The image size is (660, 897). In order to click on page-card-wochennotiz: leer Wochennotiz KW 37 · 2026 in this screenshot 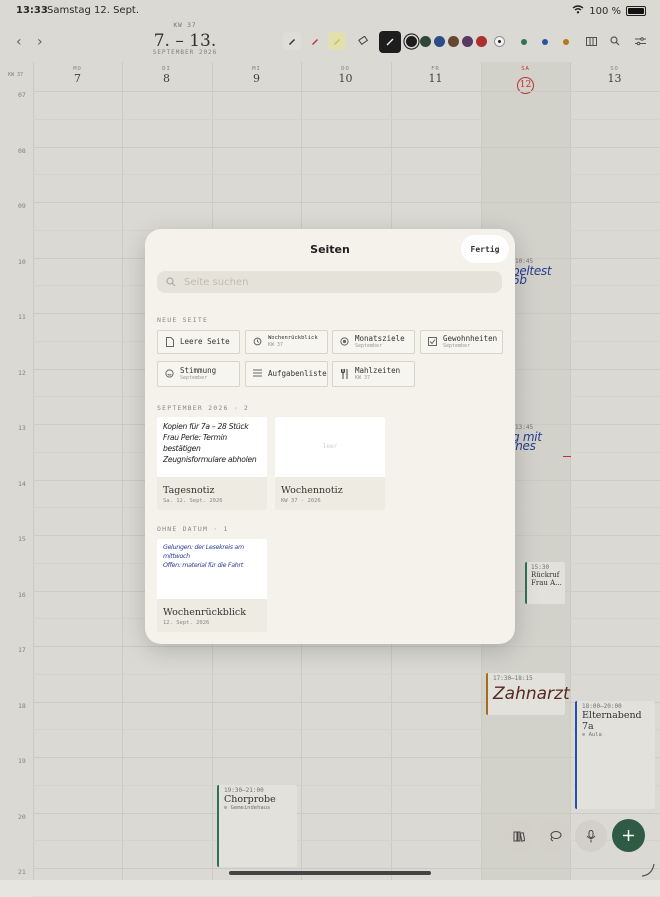, I will do `click(330, 463)`.